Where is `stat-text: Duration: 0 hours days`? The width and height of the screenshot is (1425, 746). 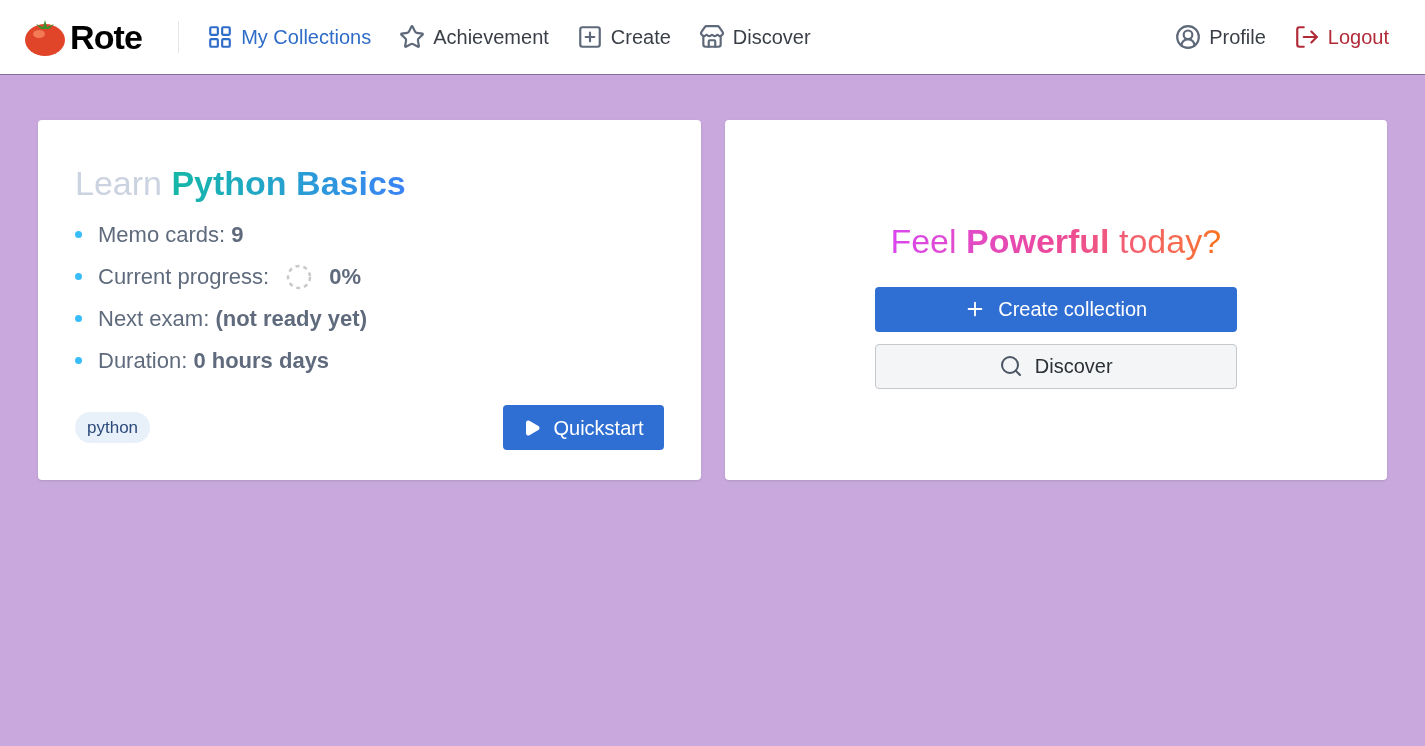 stat-text: Duration: 0 hours days is located at coordinates (214, 361).